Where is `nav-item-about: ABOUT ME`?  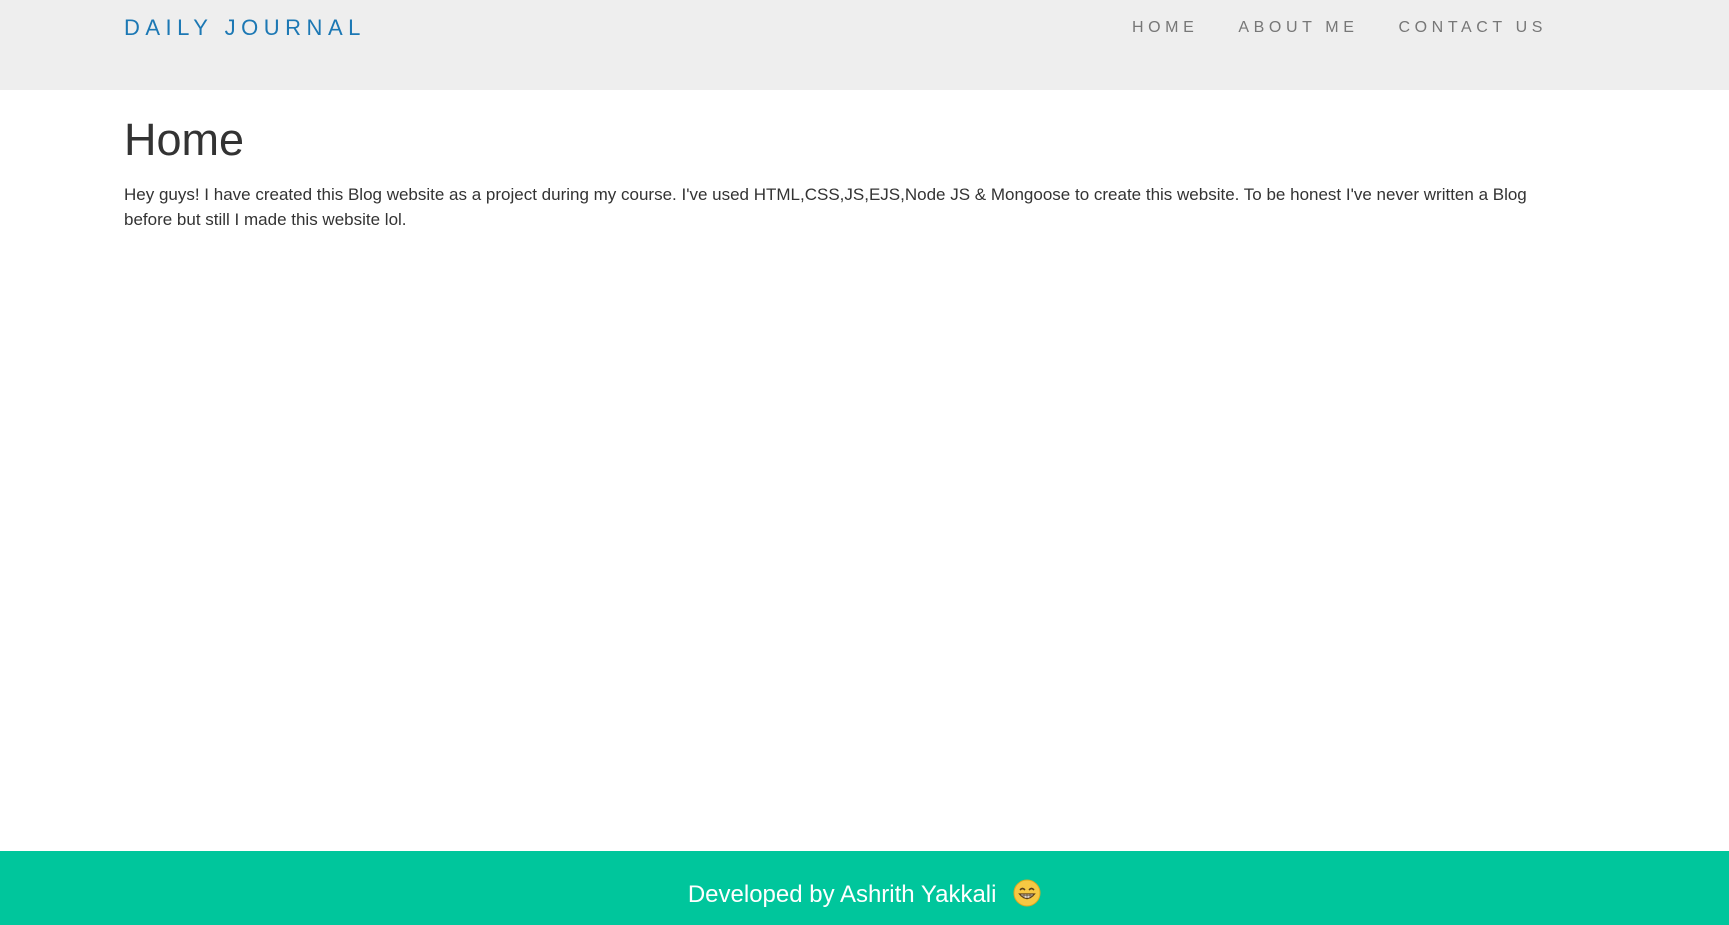
nav-item-about: ABOUT ME is located at coordinates (1298, 28).